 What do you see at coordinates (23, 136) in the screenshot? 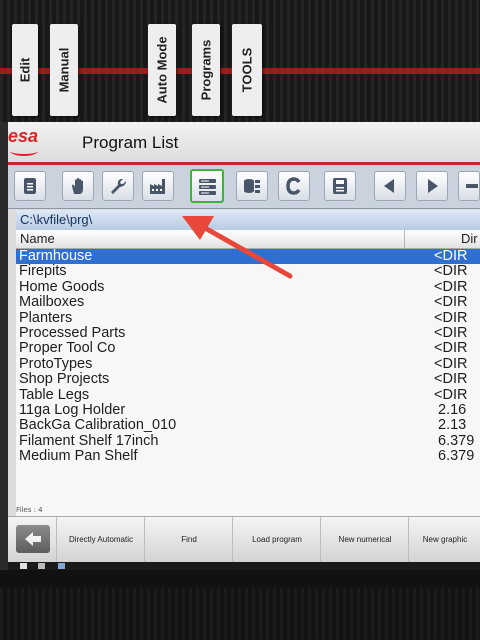
I see `logo-text: esa` at bounding box center [23, 136].